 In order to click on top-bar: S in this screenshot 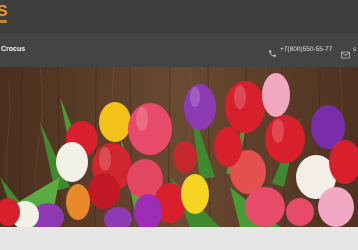, I will do `click(179, 16)`.